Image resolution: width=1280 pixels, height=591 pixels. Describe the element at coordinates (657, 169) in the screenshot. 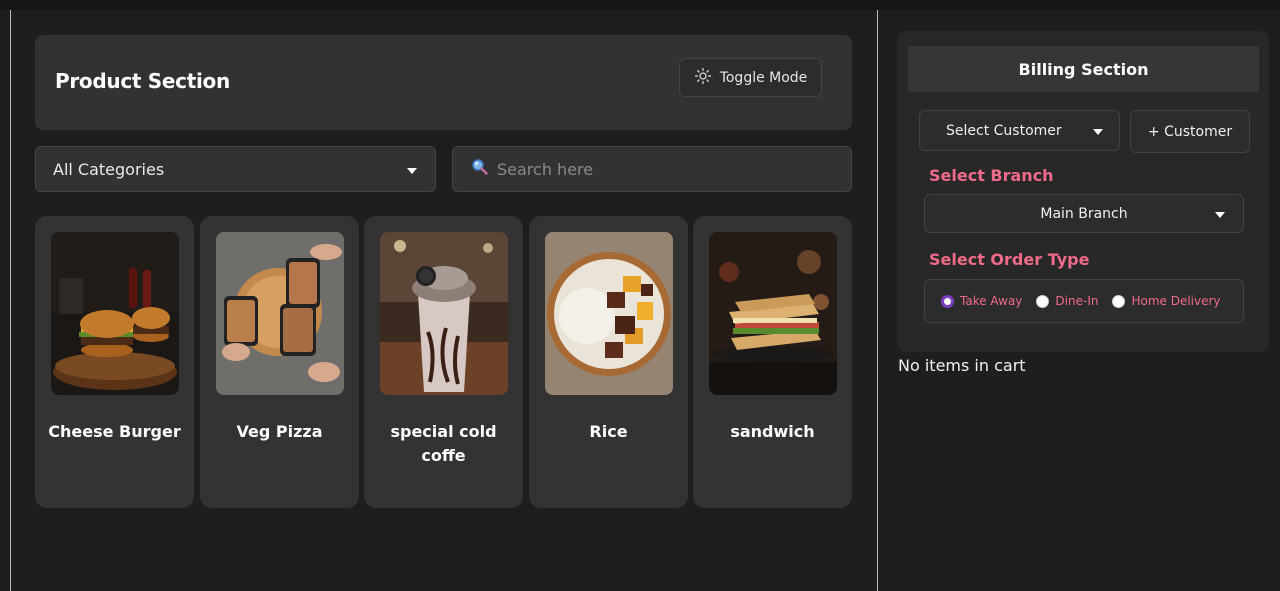

I see `search-input` at that location.